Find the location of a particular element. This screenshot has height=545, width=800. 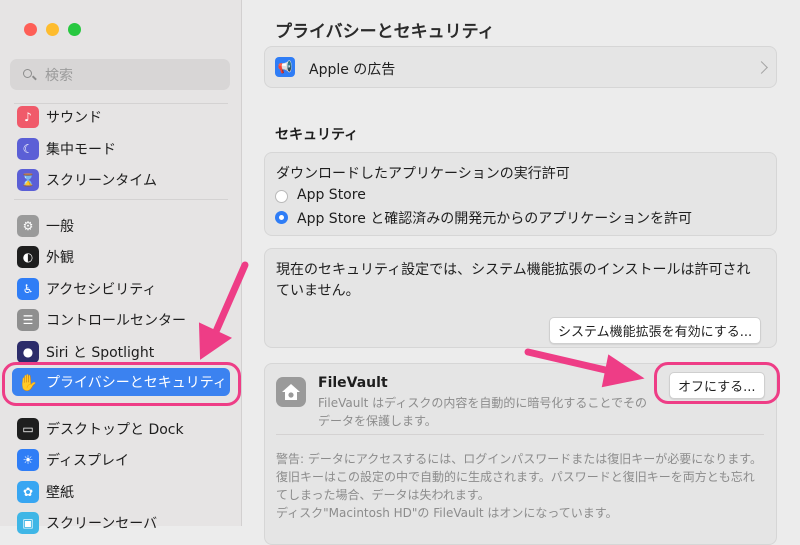

annotation-arrows is located at coordinates (421, 324).